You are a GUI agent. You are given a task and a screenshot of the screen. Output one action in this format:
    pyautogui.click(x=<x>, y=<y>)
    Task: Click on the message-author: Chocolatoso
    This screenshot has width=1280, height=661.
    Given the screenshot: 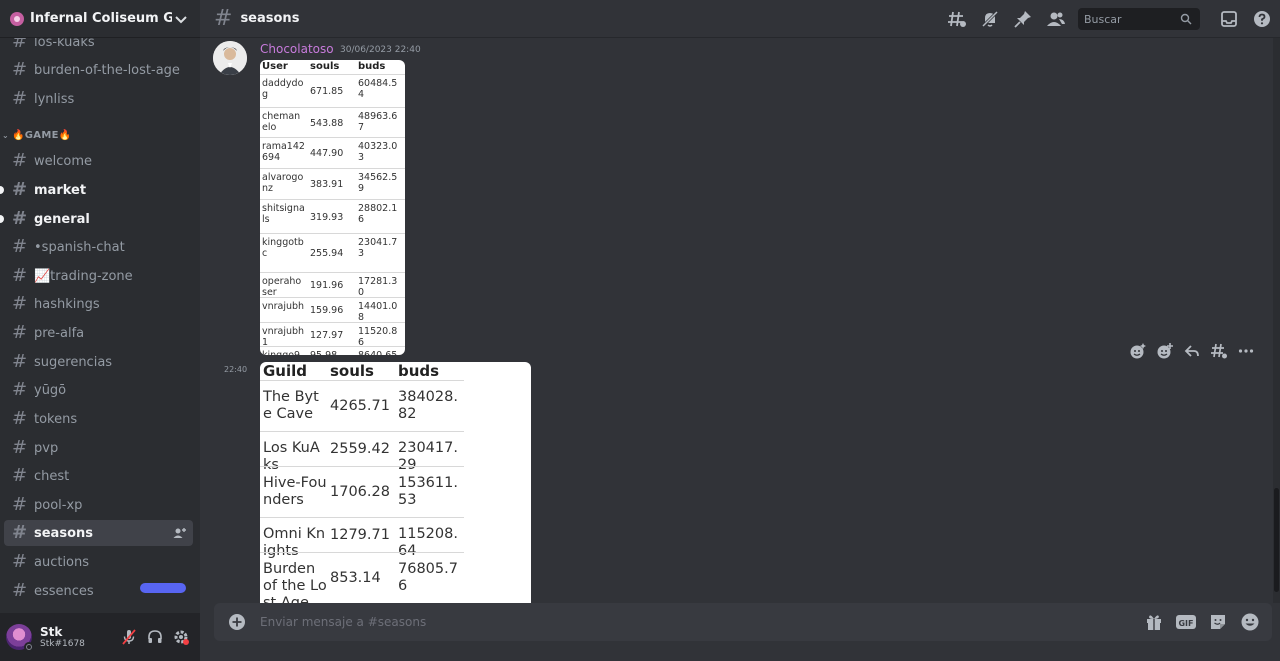 What is the action you would take?
    pyautogui.click(x=297, y=49)
    